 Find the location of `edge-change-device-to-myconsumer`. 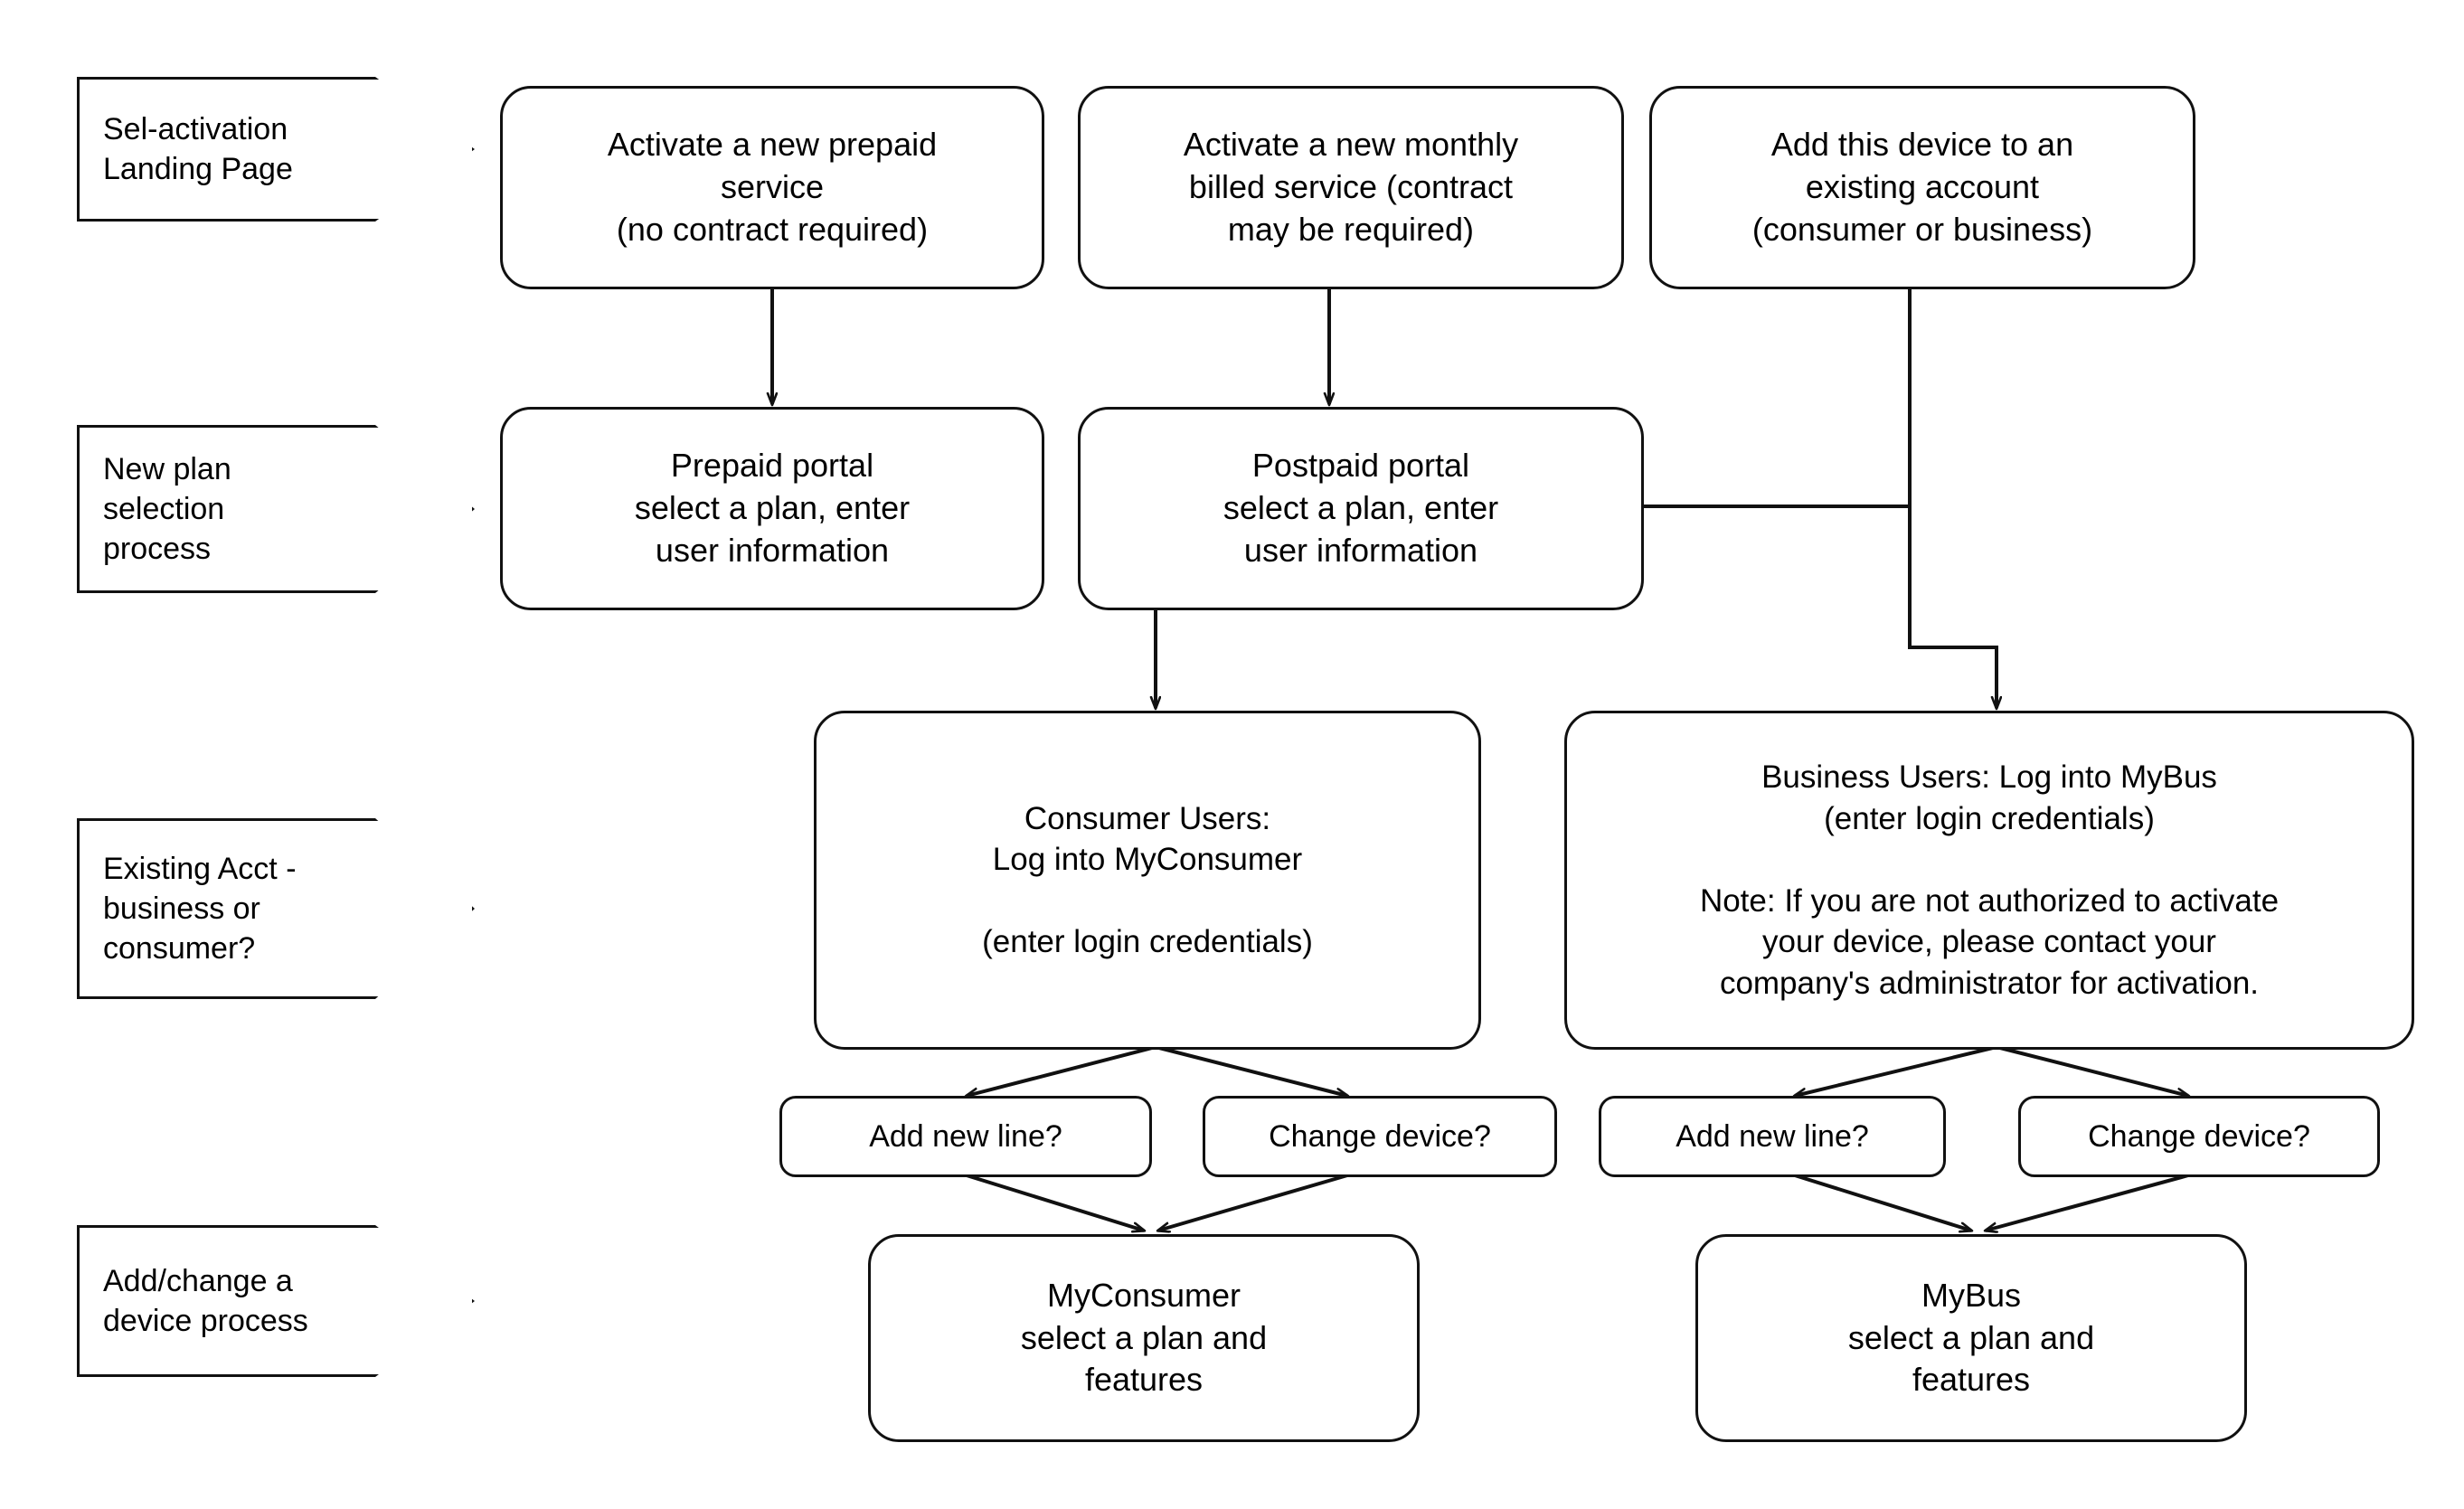

edge-change-device-to-myconsumer is located at coordinates (1253, 1202).